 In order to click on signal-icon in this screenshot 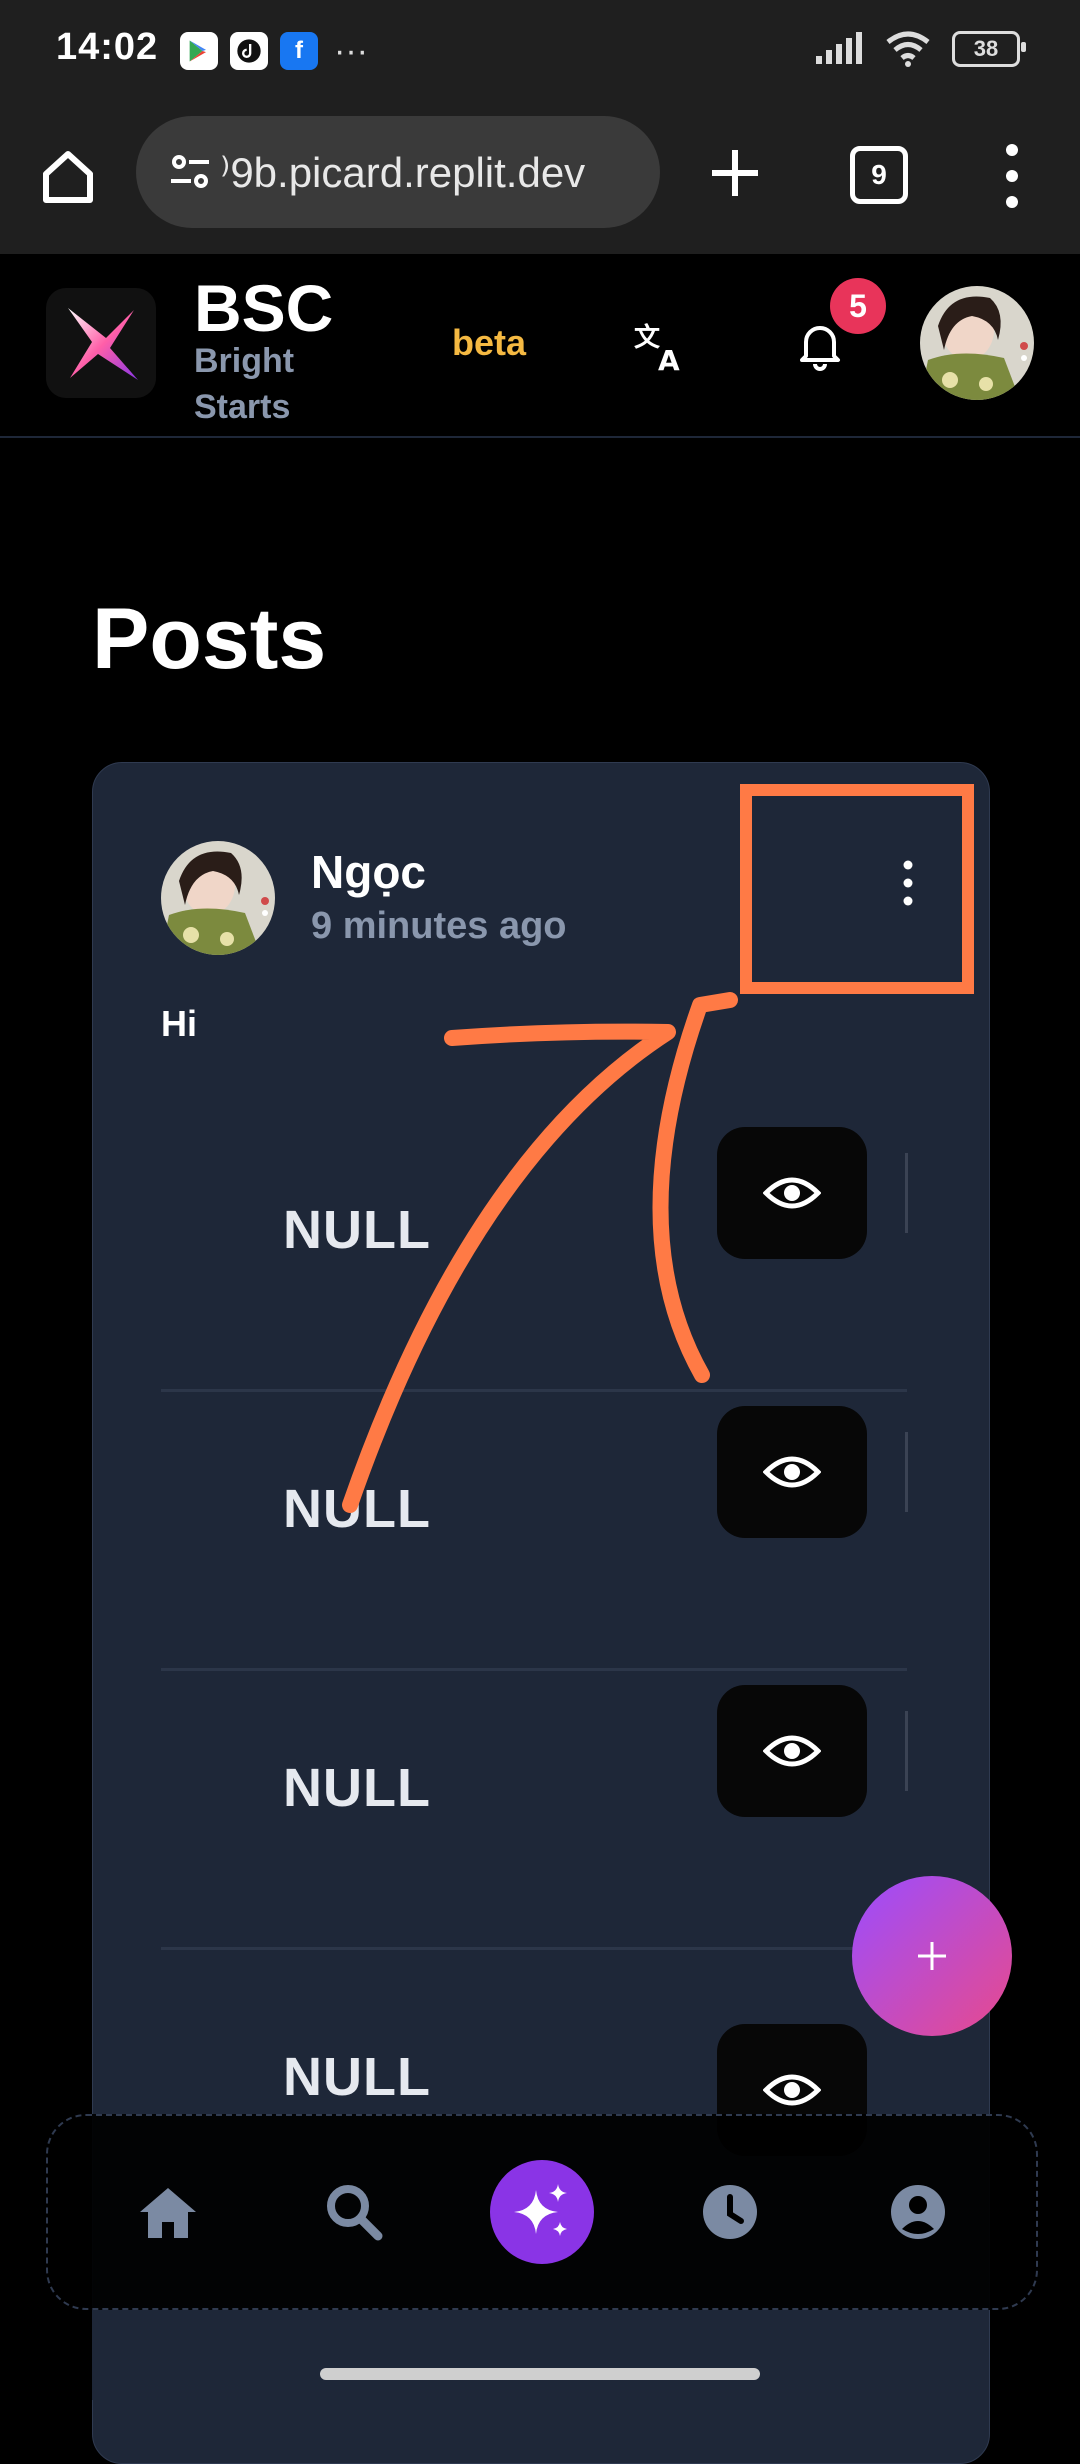, I will do `click(839, 48)`.